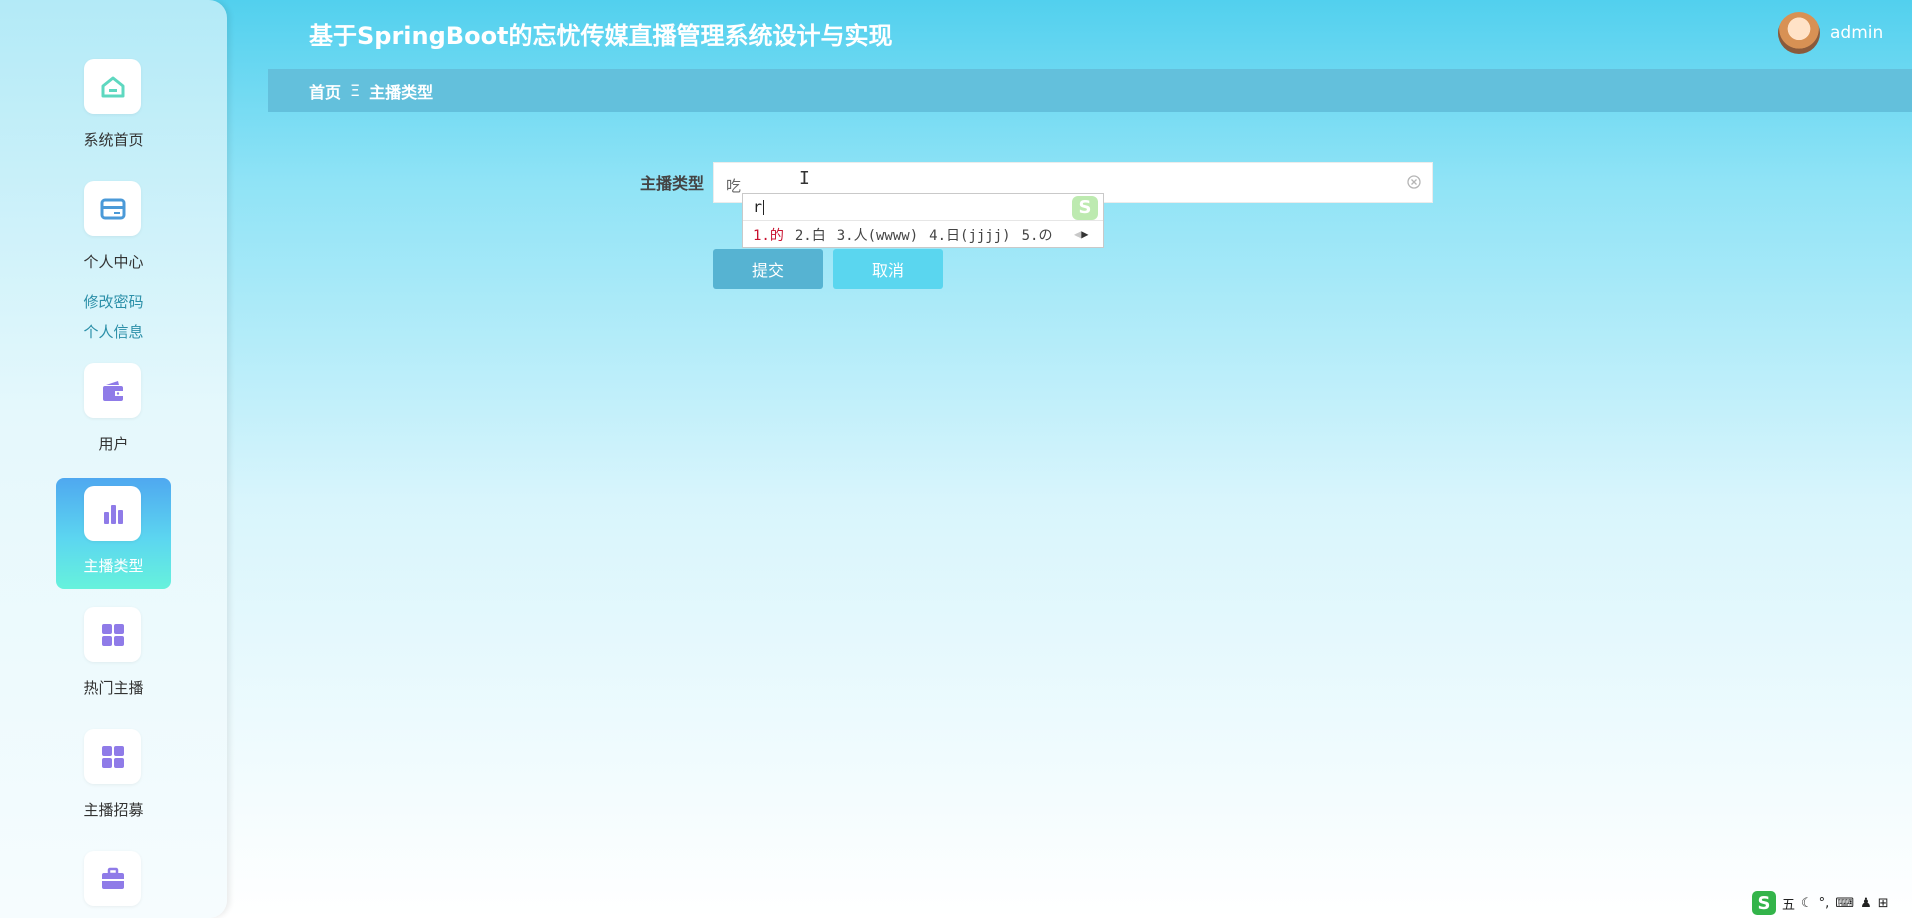  What do you see at coordinates (113, 566) in the screenshot?
I see `sidebar-item-label: 主播类型` at bounding box center [113, 566].